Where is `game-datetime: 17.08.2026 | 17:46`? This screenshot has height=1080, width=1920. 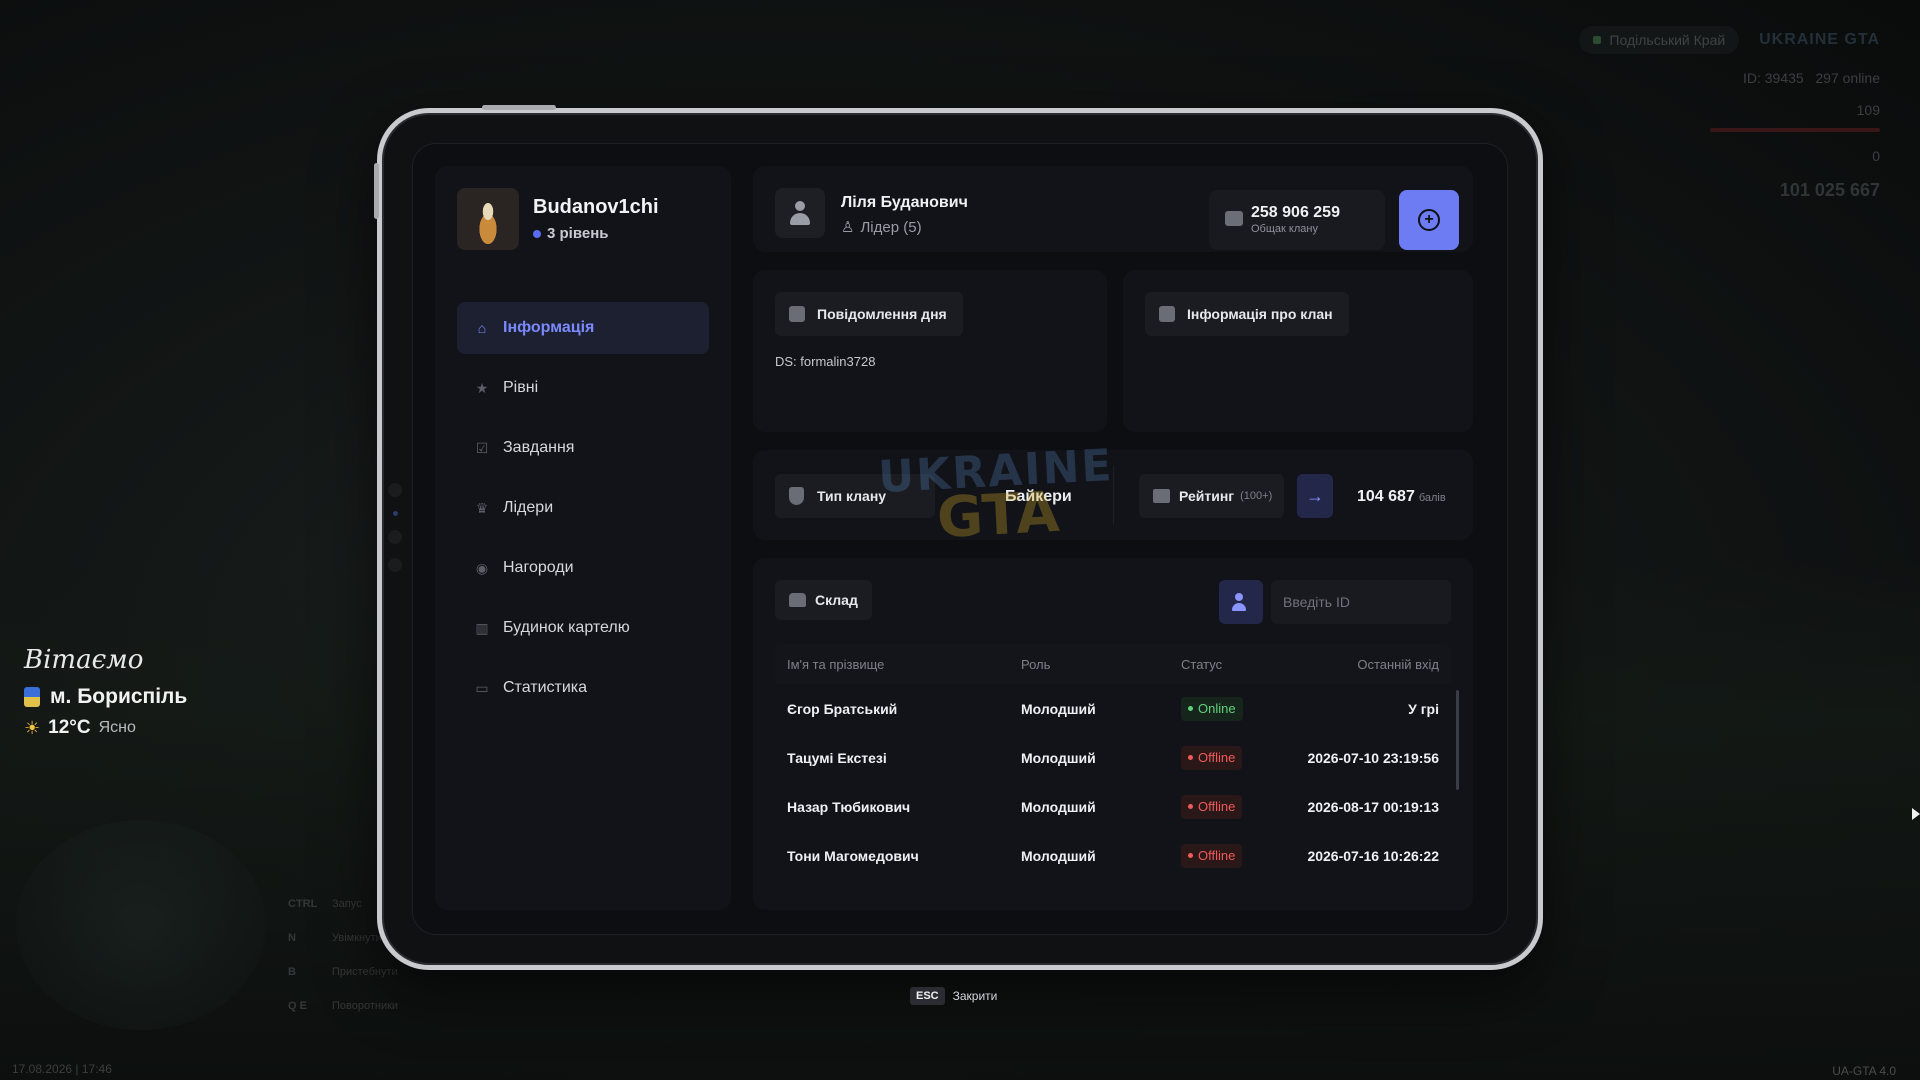 game-datetime: 17.08.2026 | 17:46 is located at coordinates (62, 1069).